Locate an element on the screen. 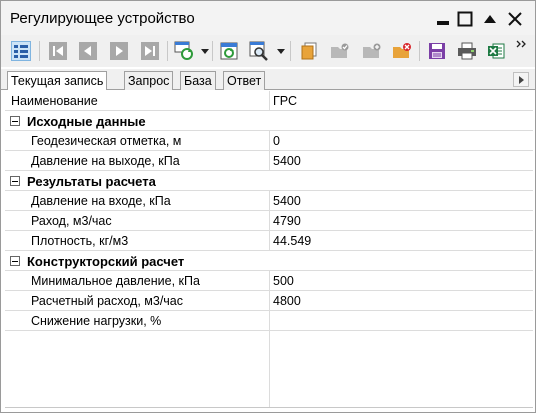 The width and height of the screenshot is (536, 413). header-row: Наименование ГРС is located at coordinates (269, 101).